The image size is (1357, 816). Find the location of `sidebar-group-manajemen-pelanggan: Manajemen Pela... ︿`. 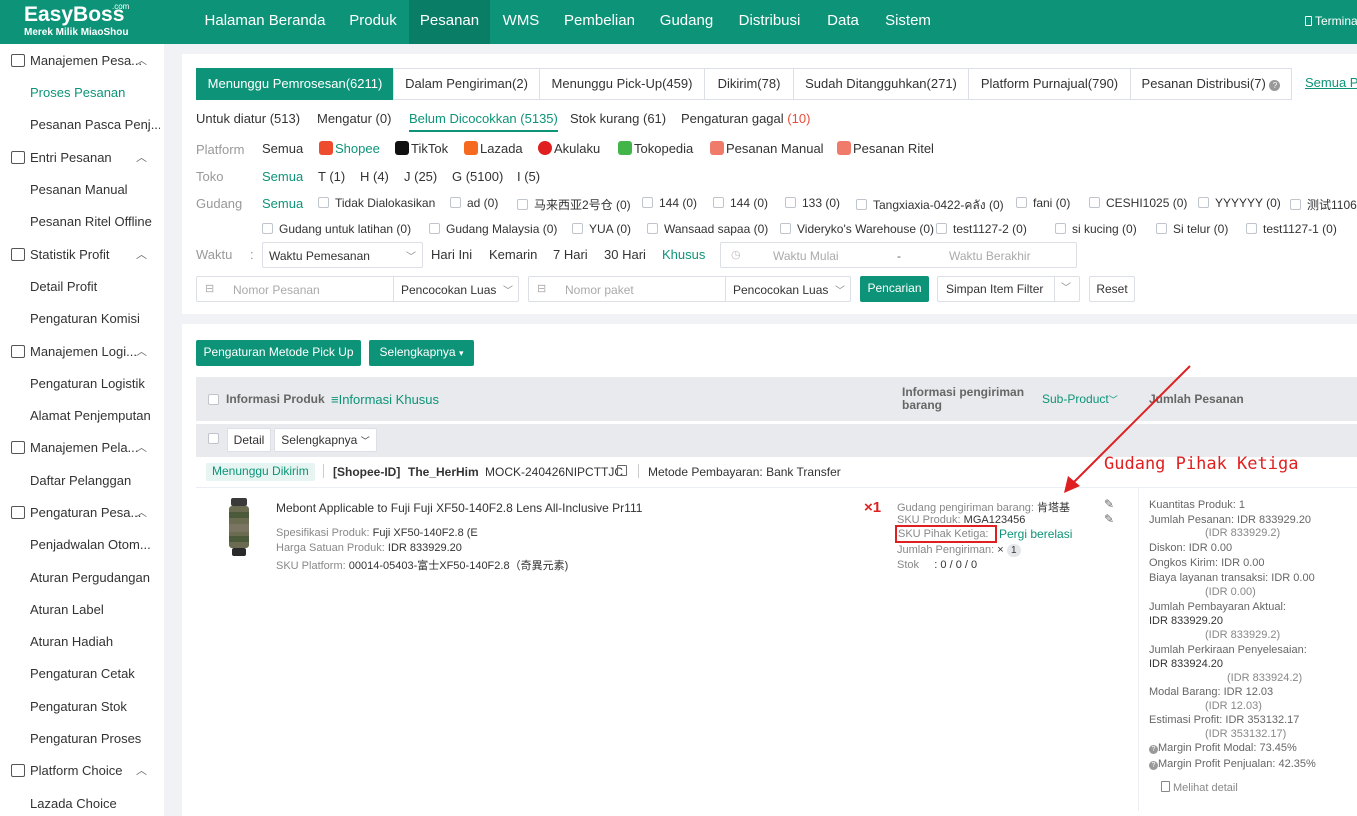

sidebar-group-manajemen-pelanggan: Manajemen Pela... ︿ is located at coordinates (82, 448).